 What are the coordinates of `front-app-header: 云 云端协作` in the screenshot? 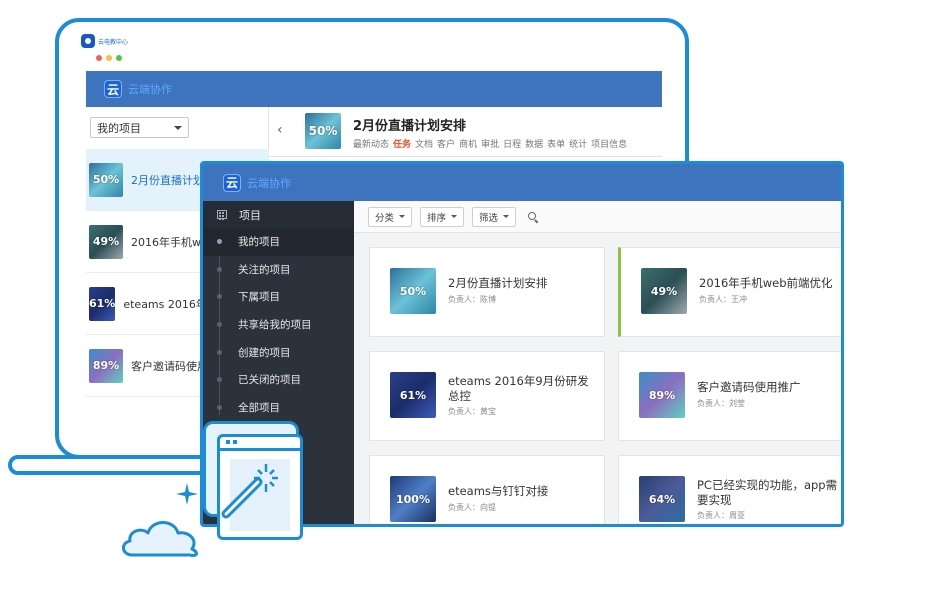 It's located at (522, 182).